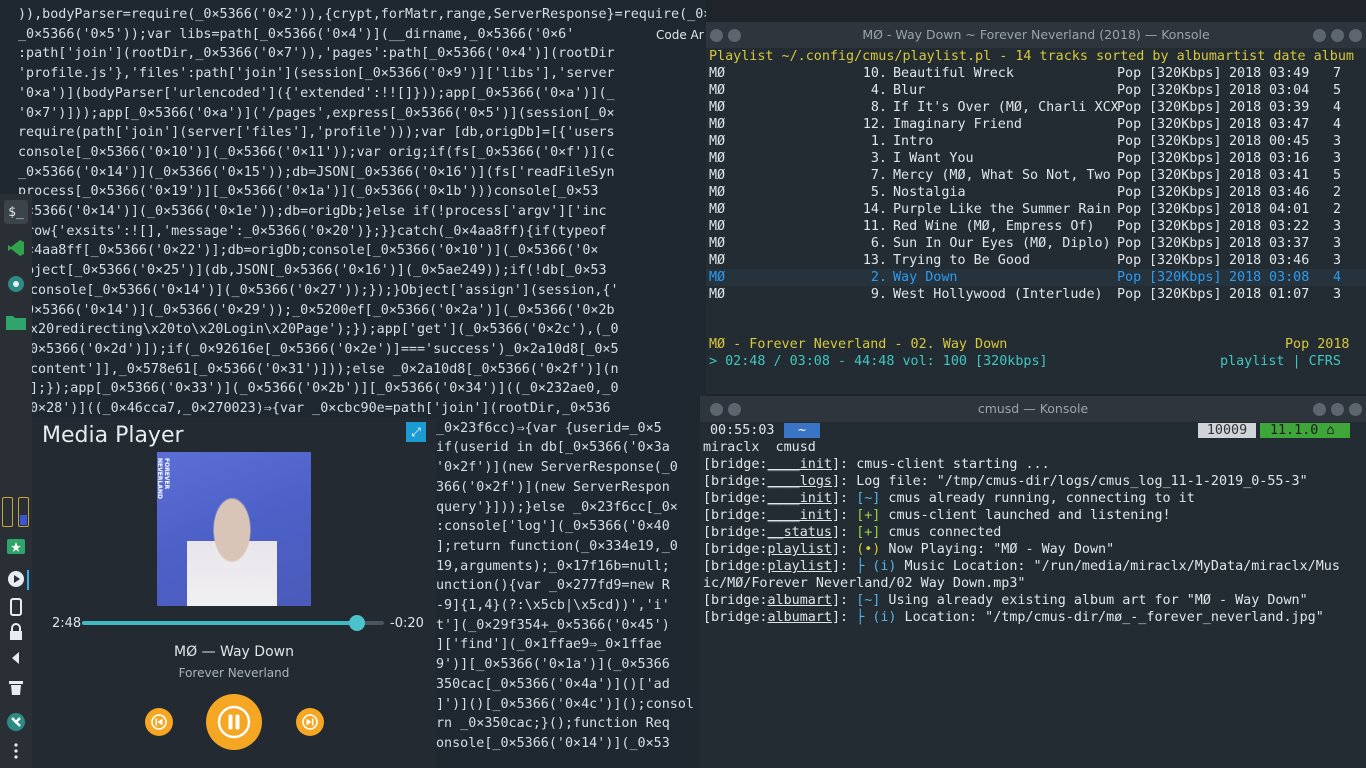 The width and height of the screenshot is (1366, 768). I want to click on pin-icon: ⤢, so click(416, 432).